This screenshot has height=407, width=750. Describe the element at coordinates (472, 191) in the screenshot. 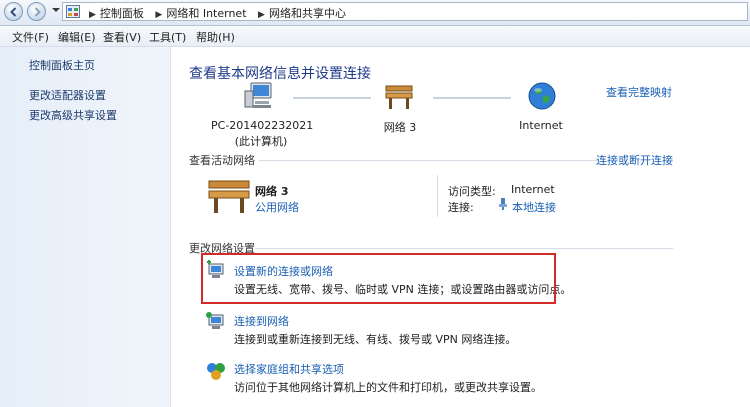

I see `access-type-label: 访问类型:` at that location.